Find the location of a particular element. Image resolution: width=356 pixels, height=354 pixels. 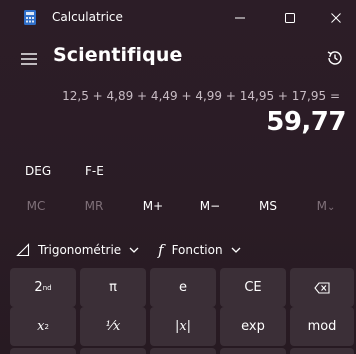

euler-key: e is located at coordinates (183, 287).